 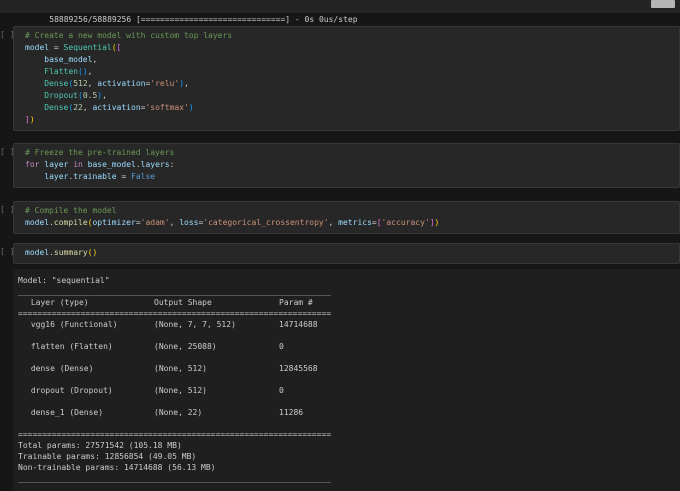 What do you see at coordinates (116, 83) in the screenshot?
I see `code-line: Dense(512, activation='relu'),` at bounding box center [116, 83].